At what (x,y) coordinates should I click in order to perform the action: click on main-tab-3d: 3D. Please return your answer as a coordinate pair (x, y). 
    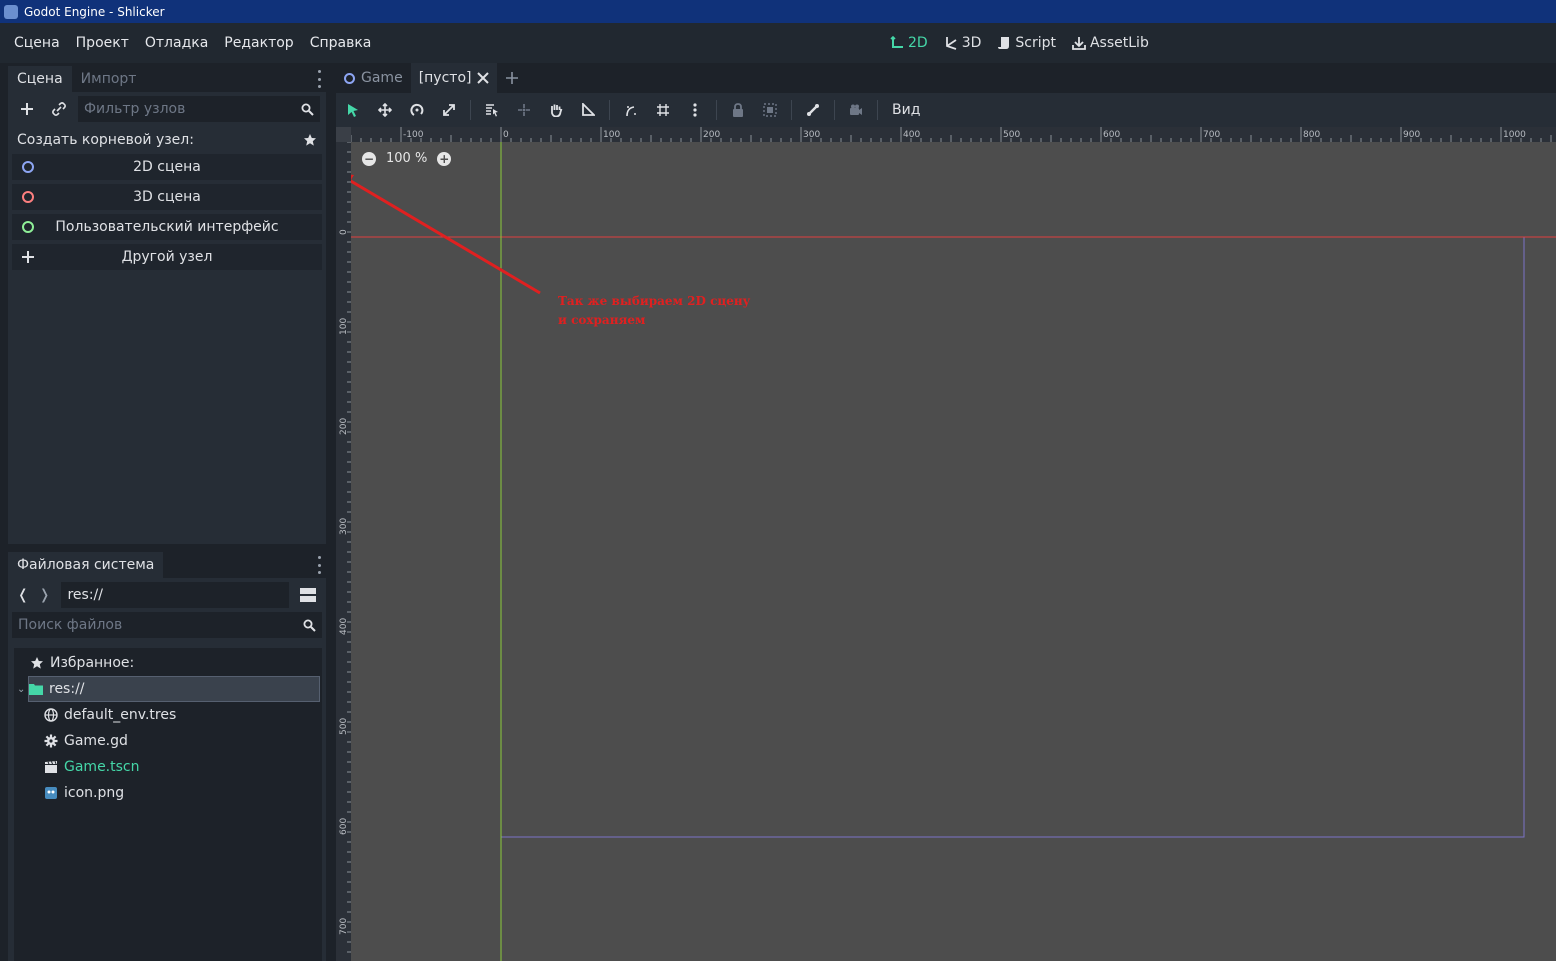
    Looking at the image, I should click on (963, 43).